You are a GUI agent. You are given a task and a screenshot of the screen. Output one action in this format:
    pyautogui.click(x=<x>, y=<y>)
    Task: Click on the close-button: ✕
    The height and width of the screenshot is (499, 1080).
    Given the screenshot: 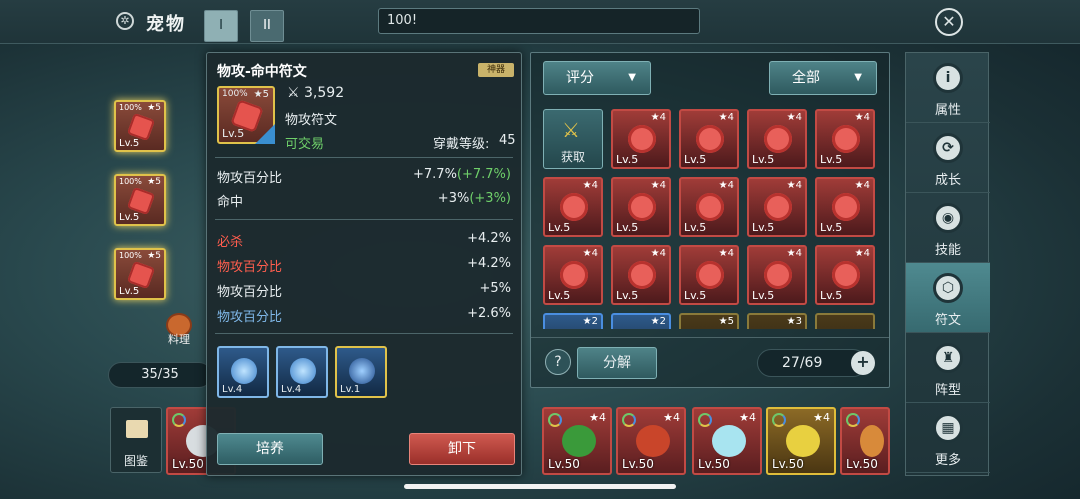 What is the action you would take?
    pyautogui.click(x=949, y=22)
    